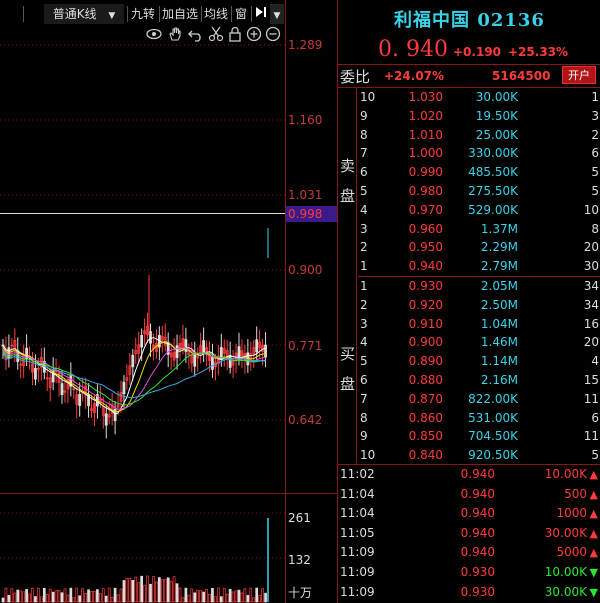 The height and width of the screenshot is (603, 600). What do you see at coordinates (591, 266) in the screenshot?
I see `order-count: 30` at bounding box center [591, 266].